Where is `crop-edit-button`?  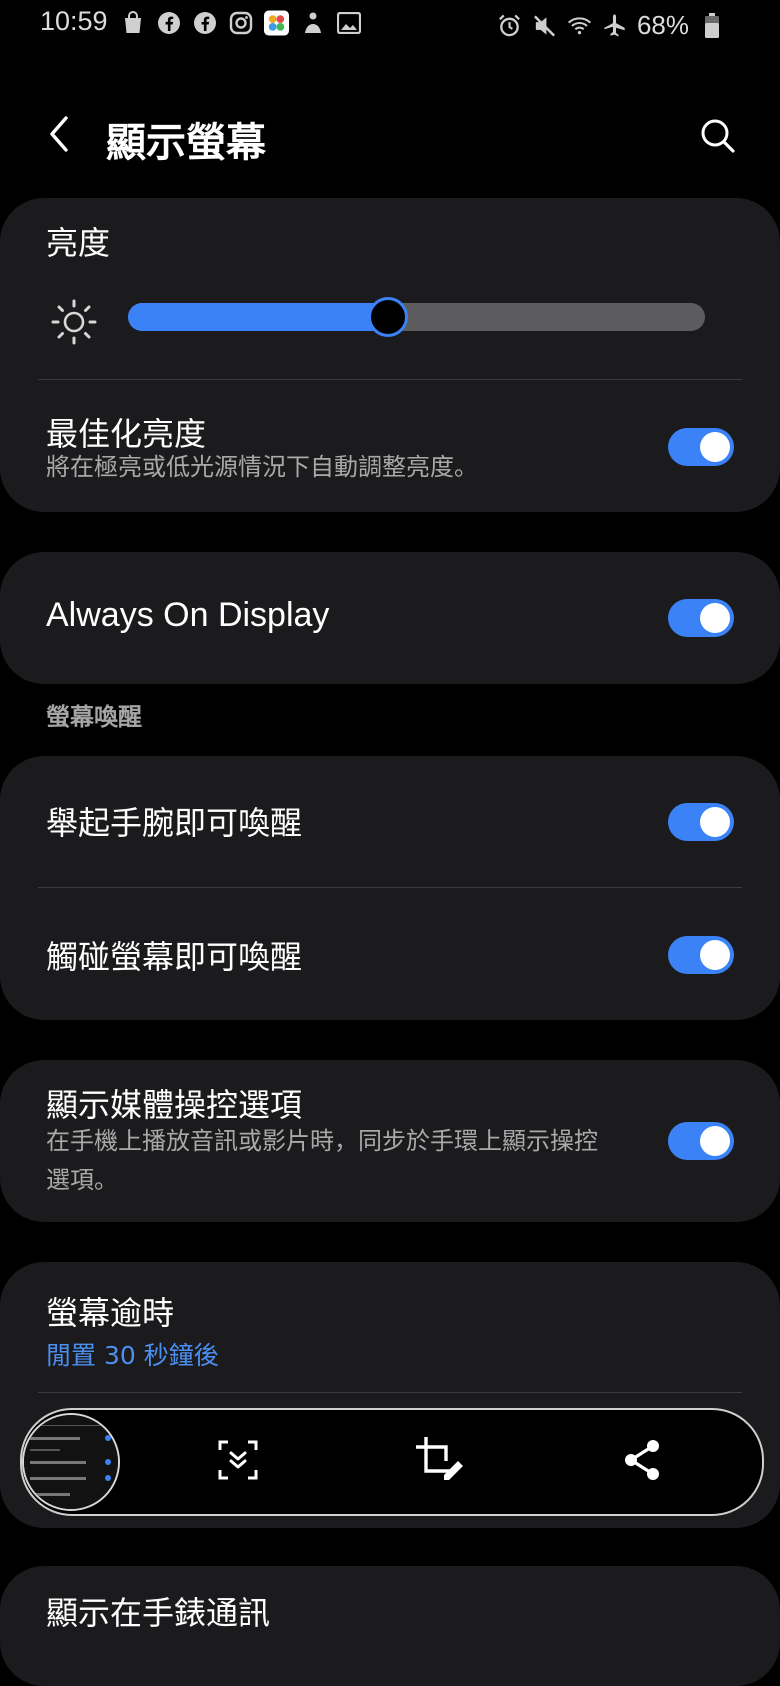
crop-edit-button is located at coordinates (440, 1460).